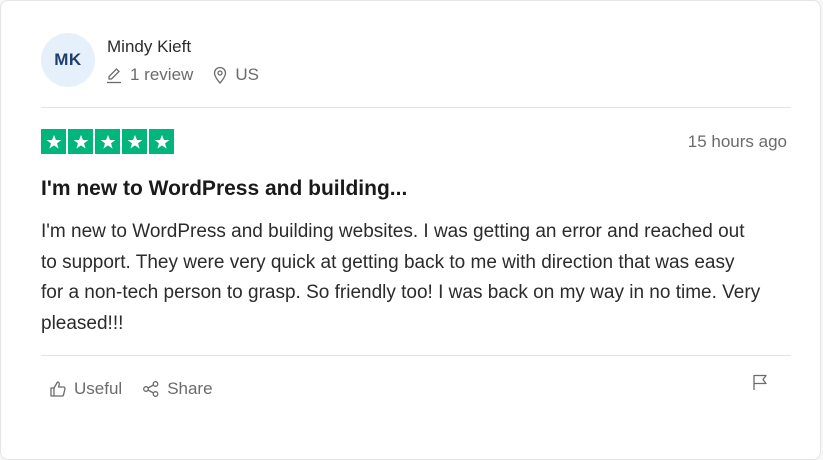 The image size is (823, 460). I want to click on share-button: Share, so click(177, 389).